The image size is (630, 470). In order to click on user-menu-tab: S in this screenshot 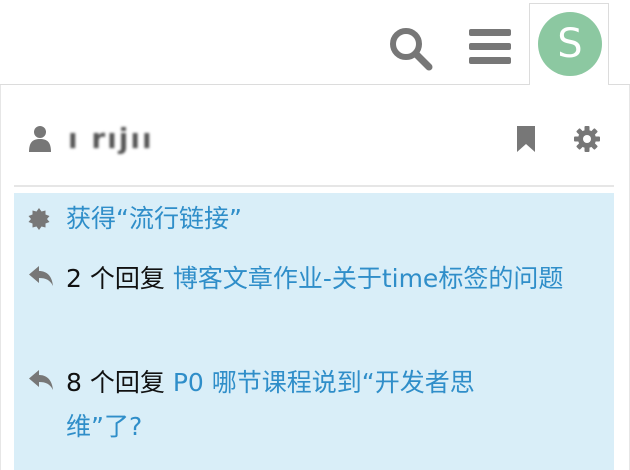, I will do `click(569, 44)`.